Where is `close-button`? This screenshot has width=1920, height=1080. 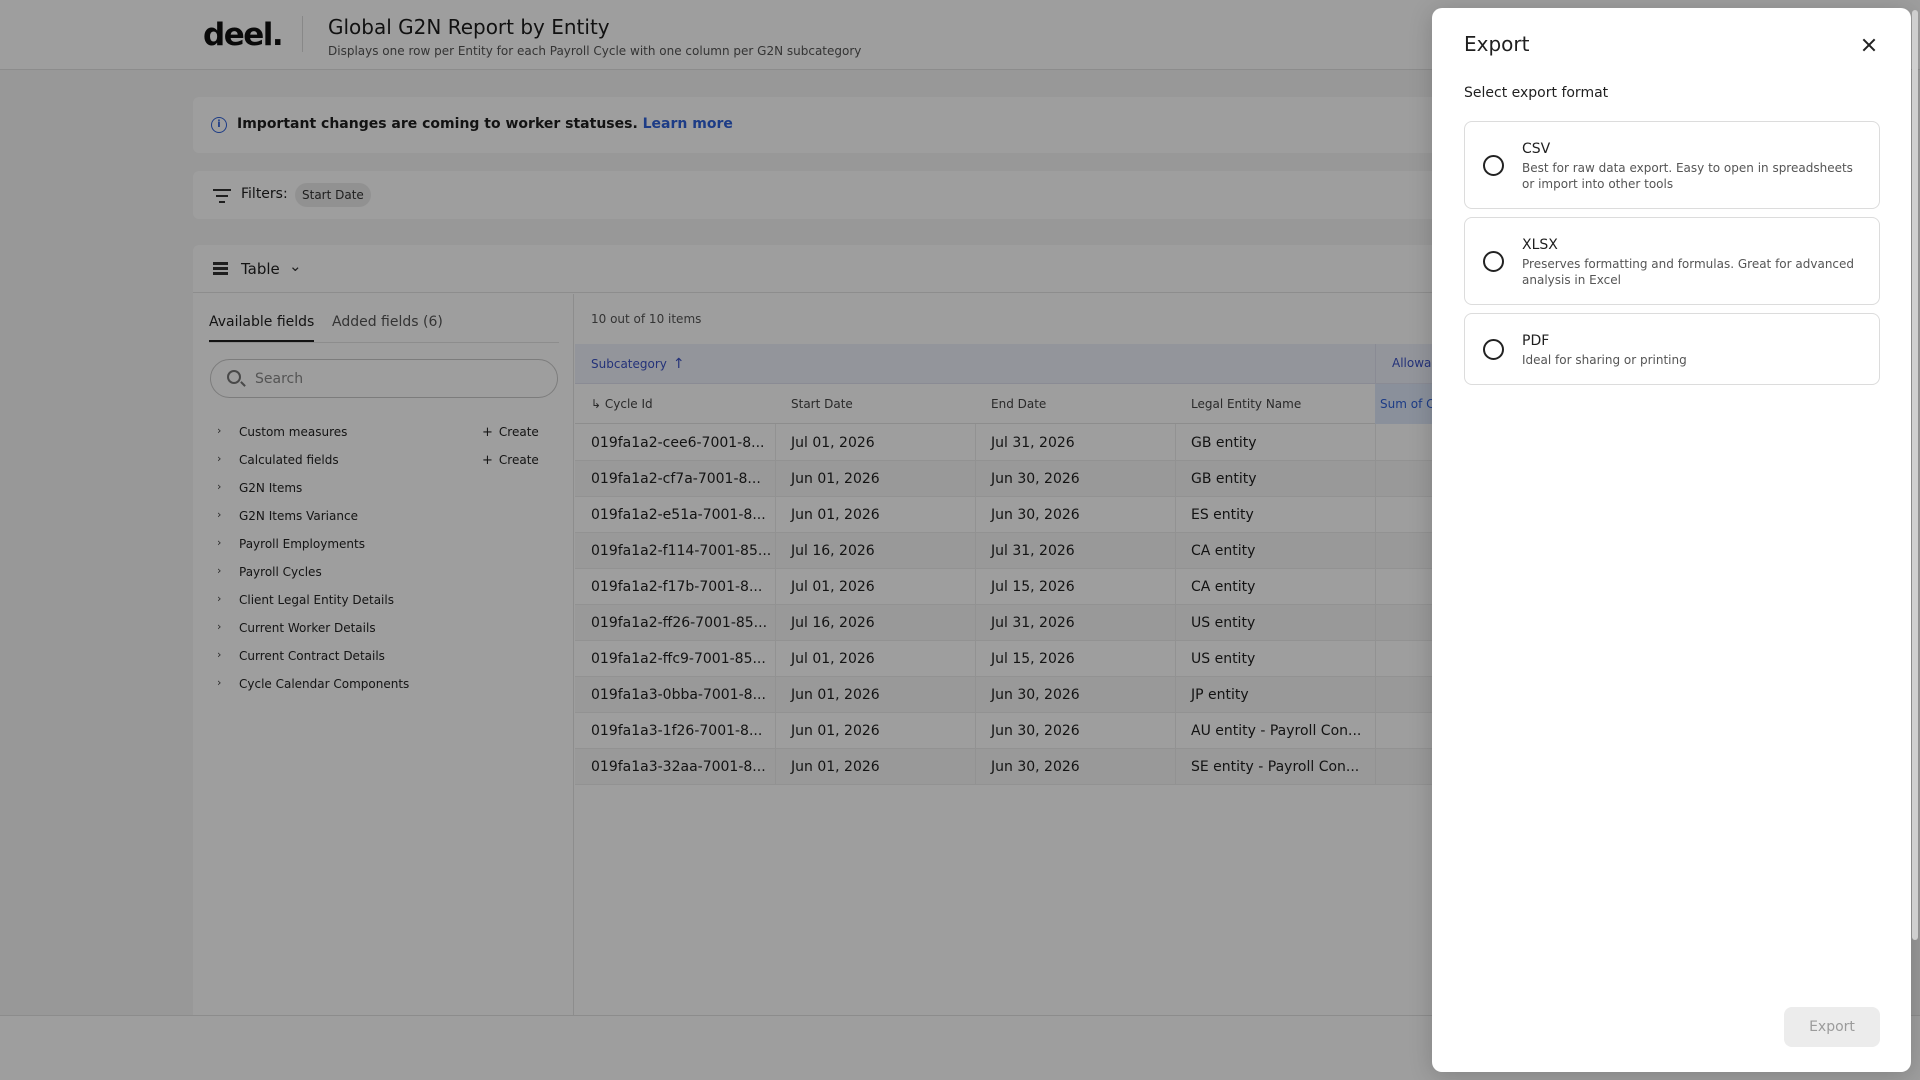
close-button is located at coordinates (1869, 45).